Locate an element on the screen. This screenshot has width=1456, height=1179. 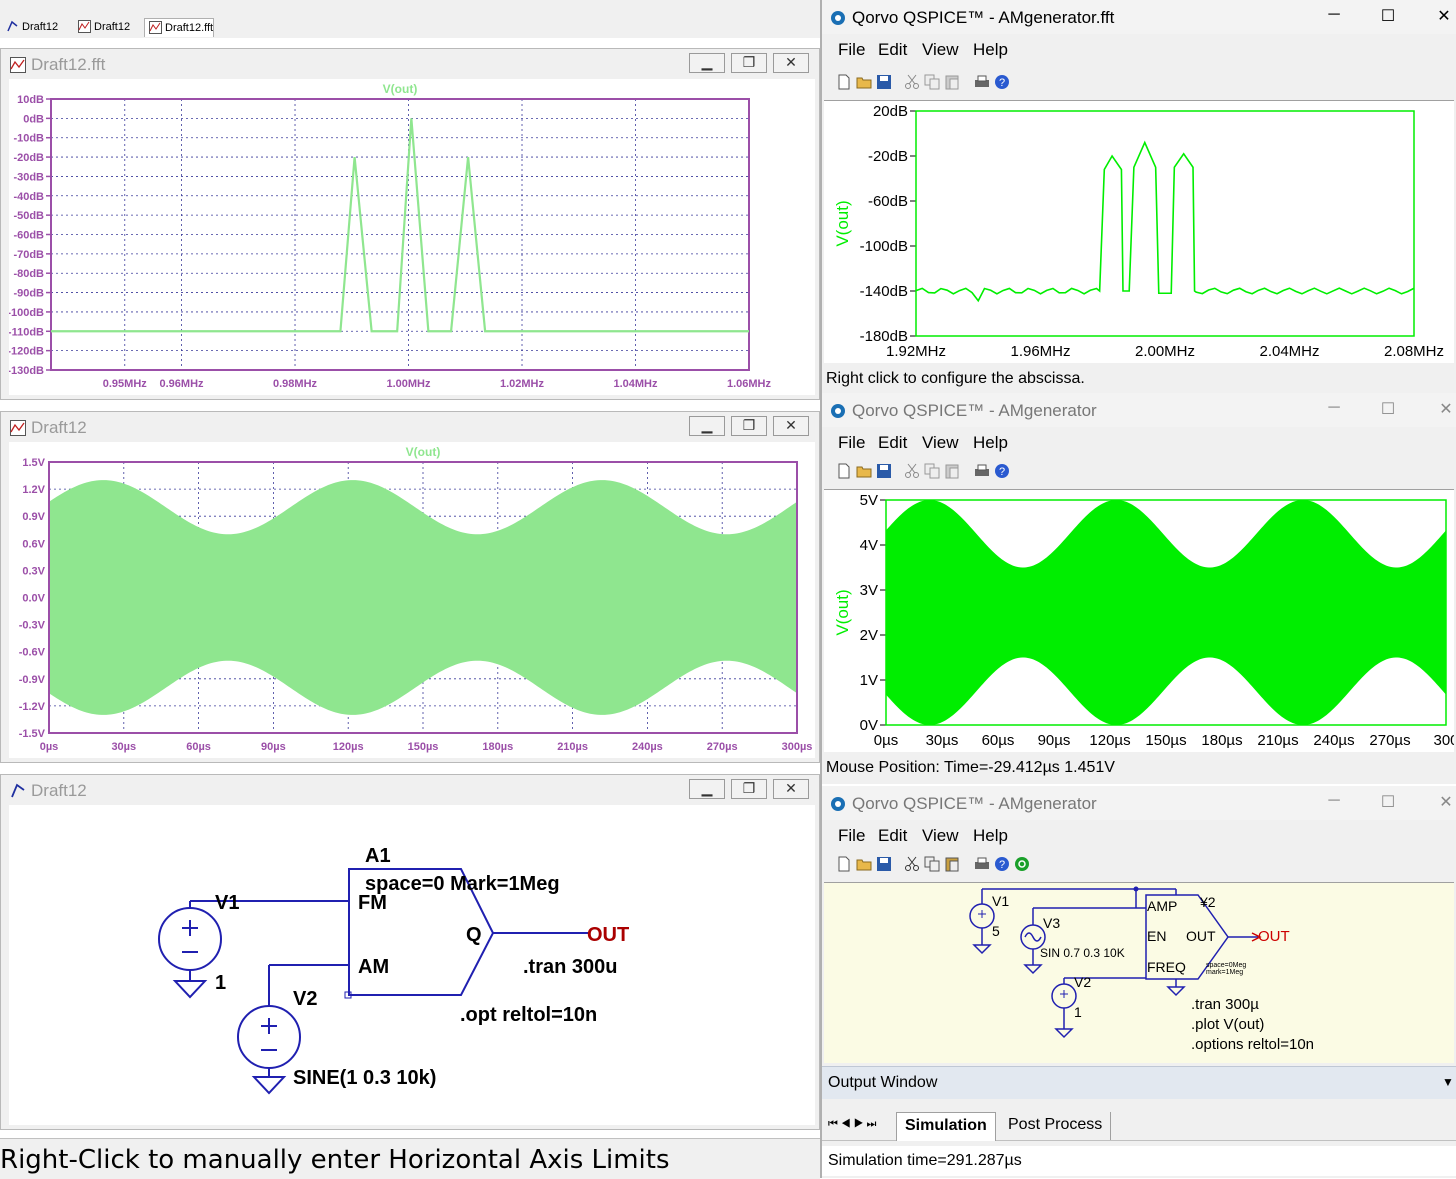
label-v1: V1 is located at coordinates (1000, 901).